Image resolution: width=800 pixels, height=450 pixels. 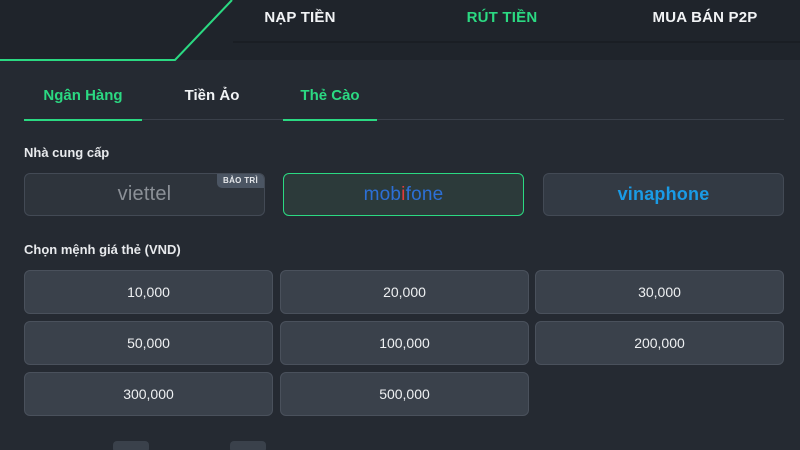 I want to click on provider-label: Nhà cung cấp, so click(x=67, y=152).